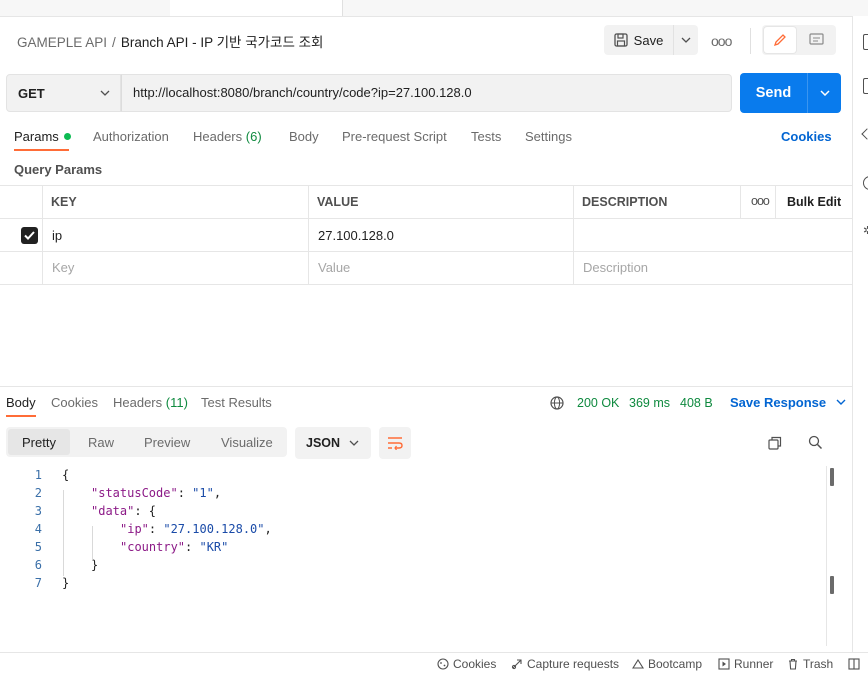 The image size is (868, 677). What do you see at coordinates (333, 443) in the screenshot?
I see `format-select: JSON` at bounding box center [333, 443].